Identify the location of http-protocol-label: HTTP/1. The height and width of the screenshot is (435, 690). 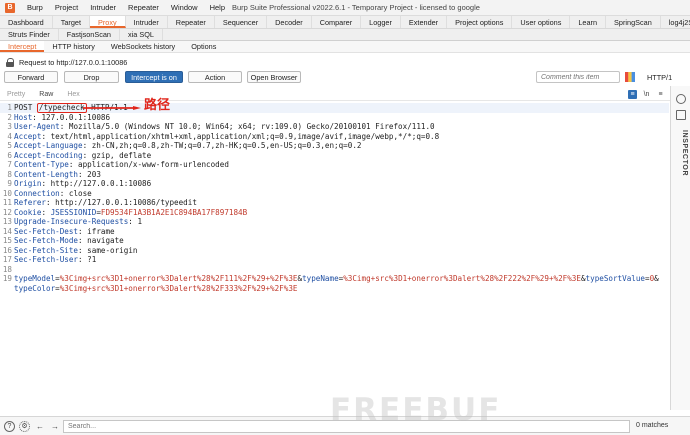
(659, 77).